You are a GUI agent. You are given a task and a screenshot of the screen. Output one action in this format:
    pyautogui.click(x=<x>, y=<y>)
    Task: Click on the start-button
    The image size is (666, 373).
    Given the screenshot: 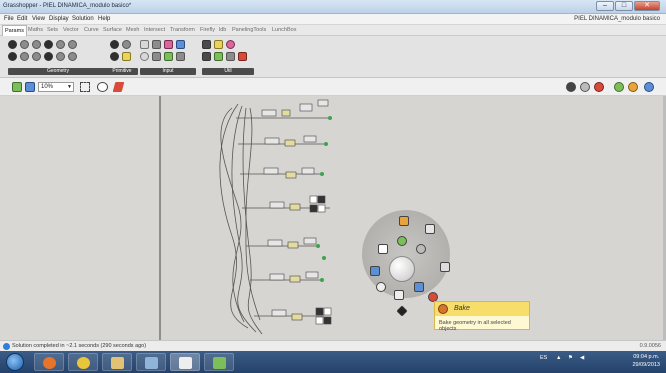 What is the action you would take?
    pyautogui.click(x=15, y=362)
    